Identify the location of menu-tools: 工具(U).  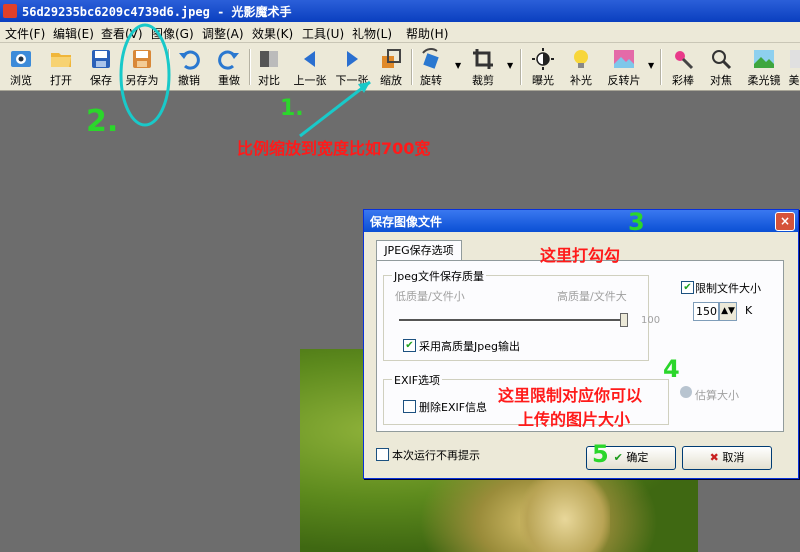
(323, 33).